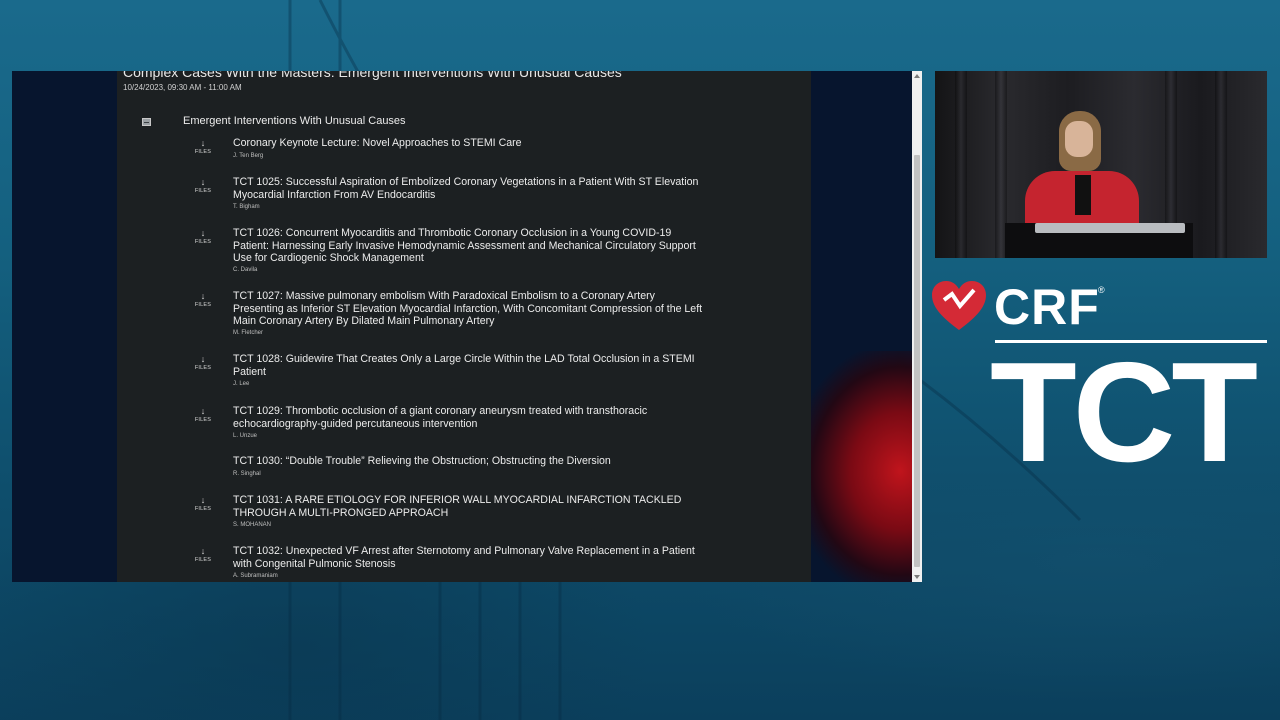 The width and height of the screenshot is (1280, 720). I want to click on agenda-item-author: J. Ten Berg, so click(248, 156).